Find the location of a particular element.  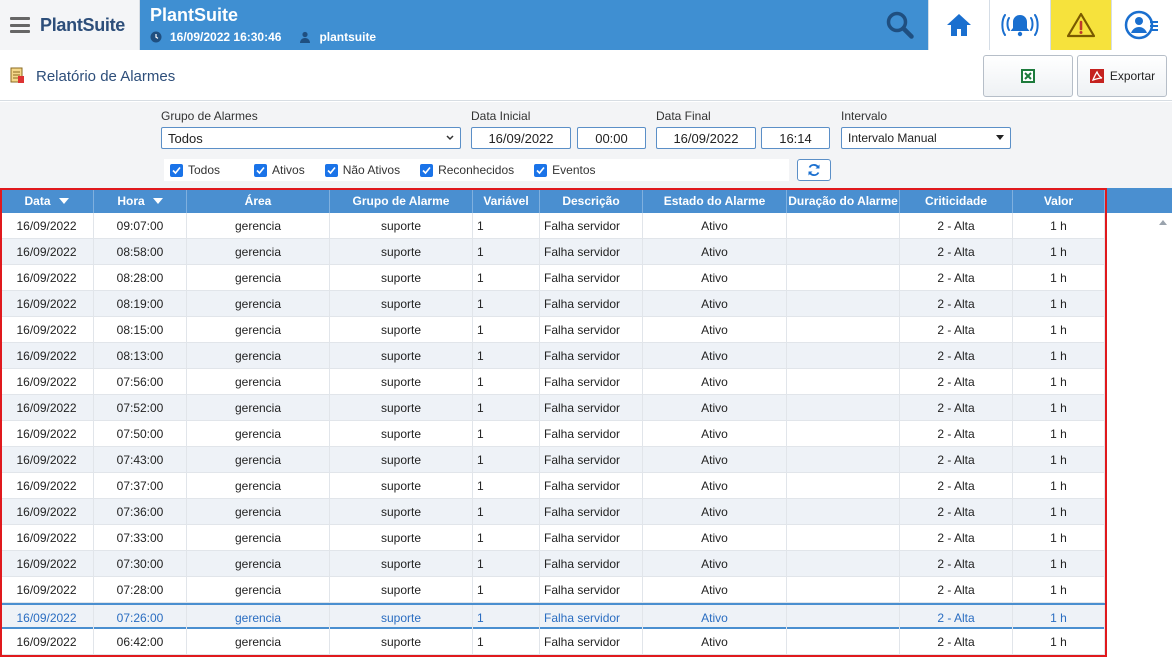

start-date-input: 16/09/2022 is located at coordinates (521, 138).